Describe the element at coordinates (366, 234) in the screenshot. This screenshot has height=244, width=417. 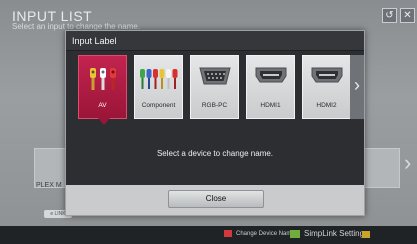
I see `yellow-key-icon` at that location.